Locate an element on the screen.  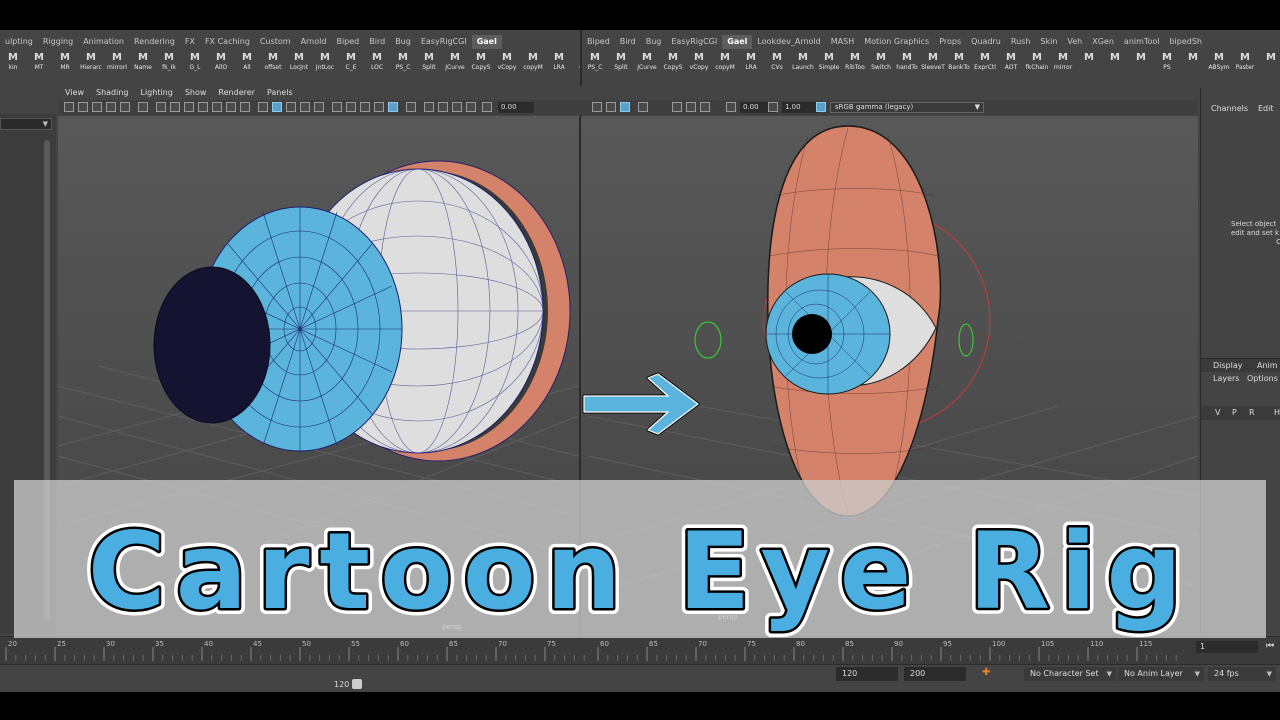
shelf-tool-button: M Name is located at coordinates (143, 63).